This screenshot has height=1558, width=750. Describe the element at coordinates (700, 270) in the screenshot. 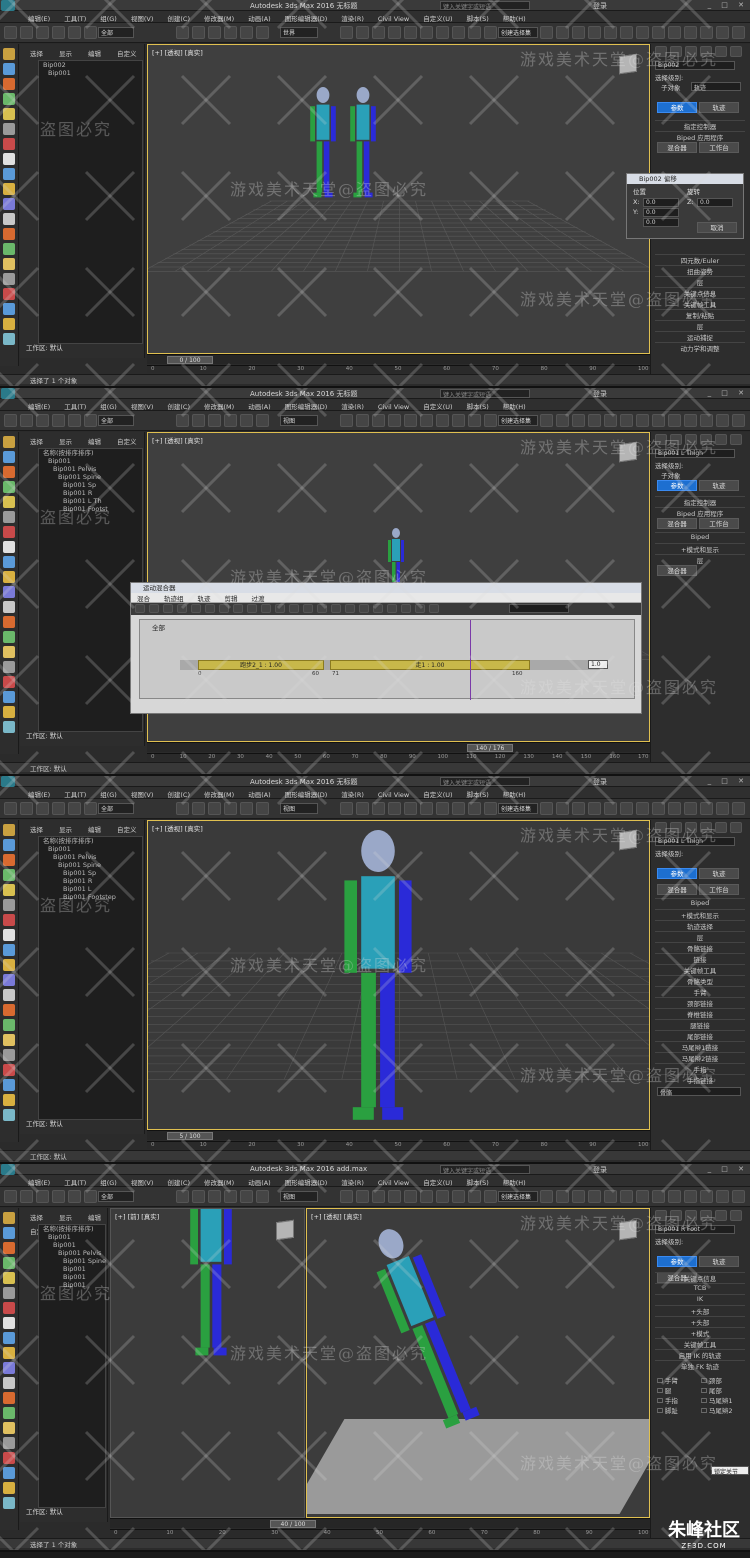

I see `rollout-header: 扭曲姿势` at that location.